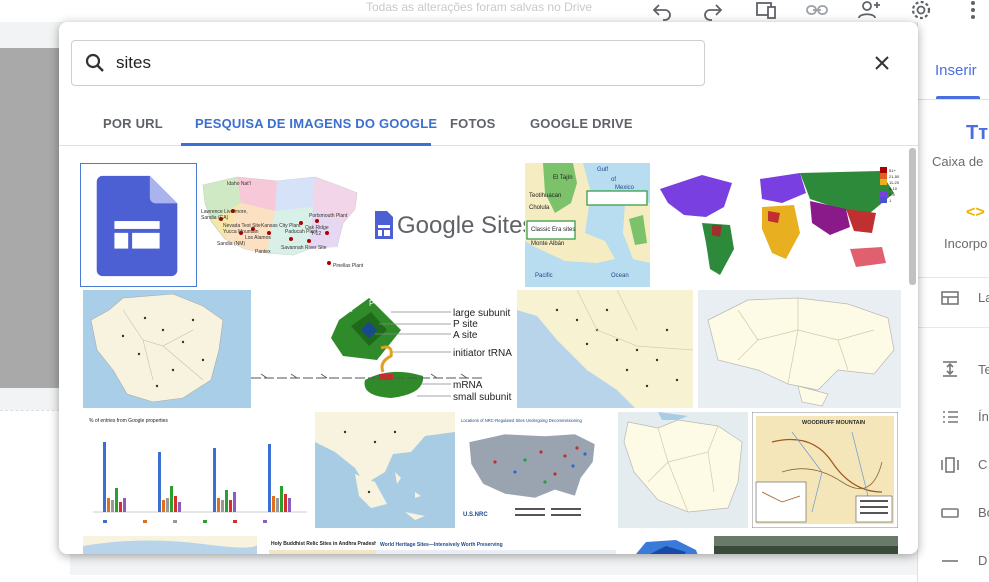 Image resolution: width=989 pixels, height=582 pixels. I want to click on more-vert-icon, so click(973, 11).